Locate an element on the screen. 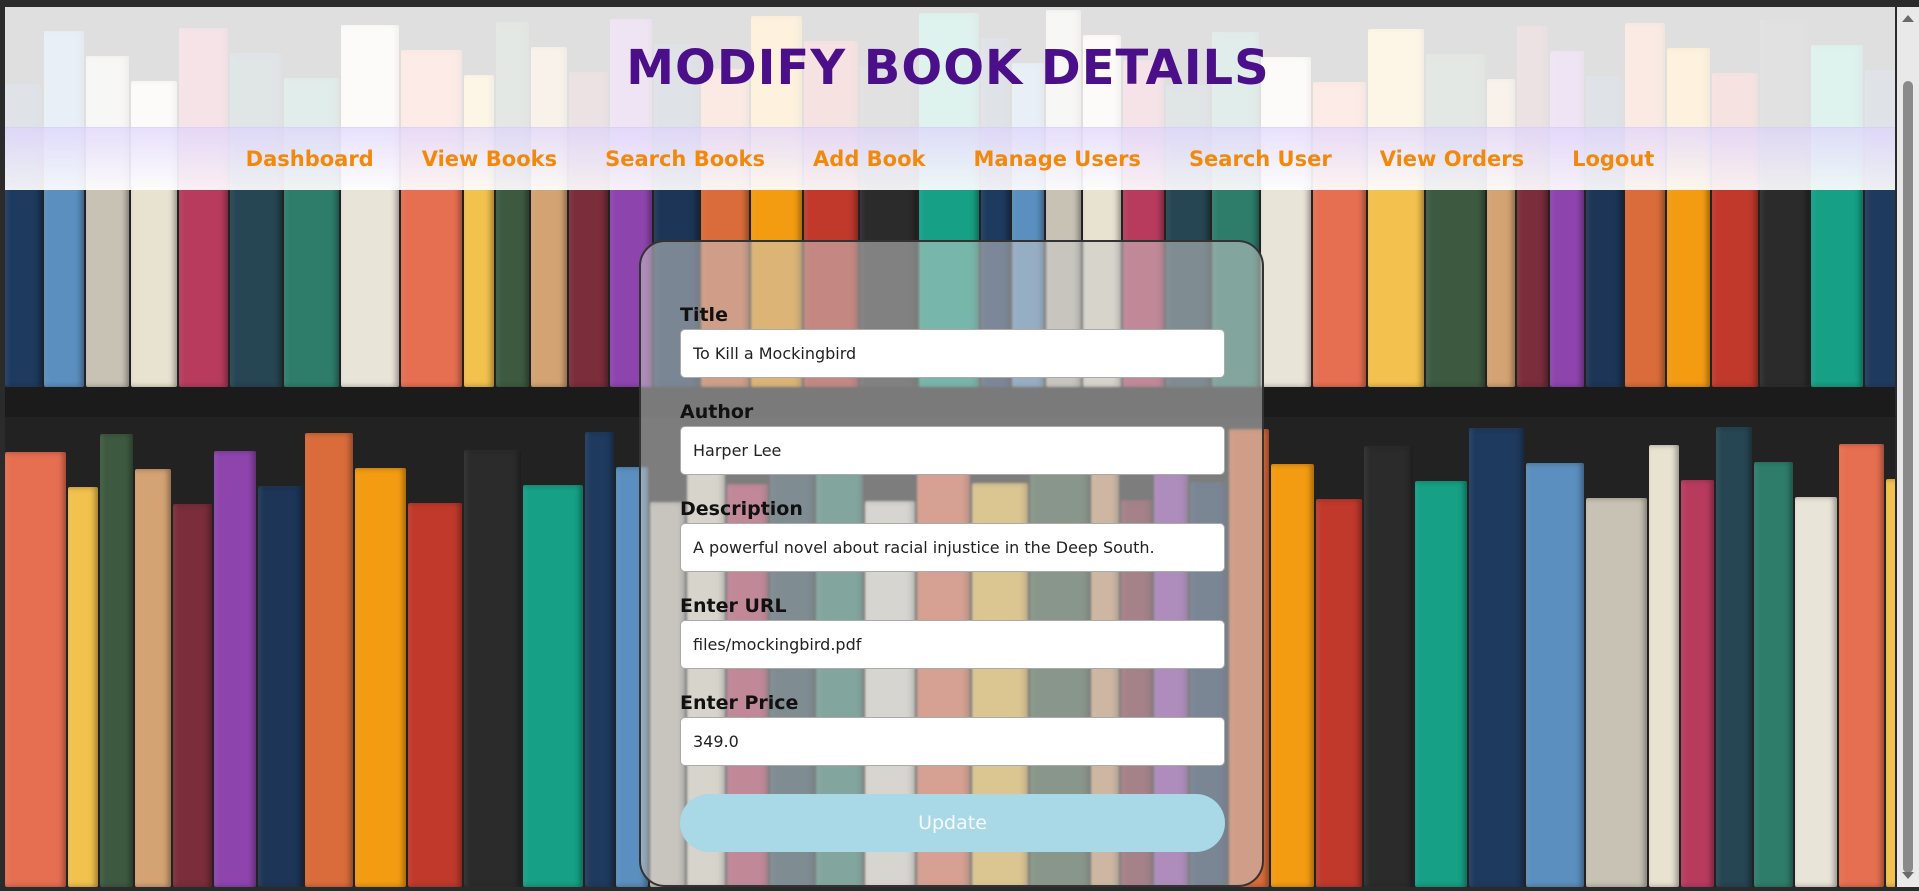 Image resolution: width=1919 pixels, height=891 pixels. description-input is located at coordinates (952, 547).